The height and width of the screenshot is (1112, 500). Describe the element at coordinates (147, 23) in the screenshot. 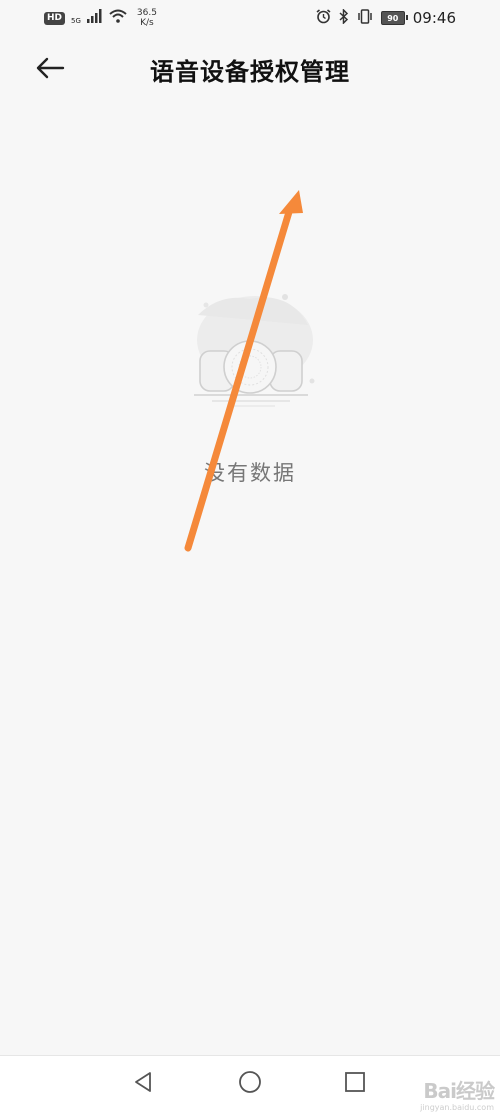

I see `speed-unit: K/s` at that location.